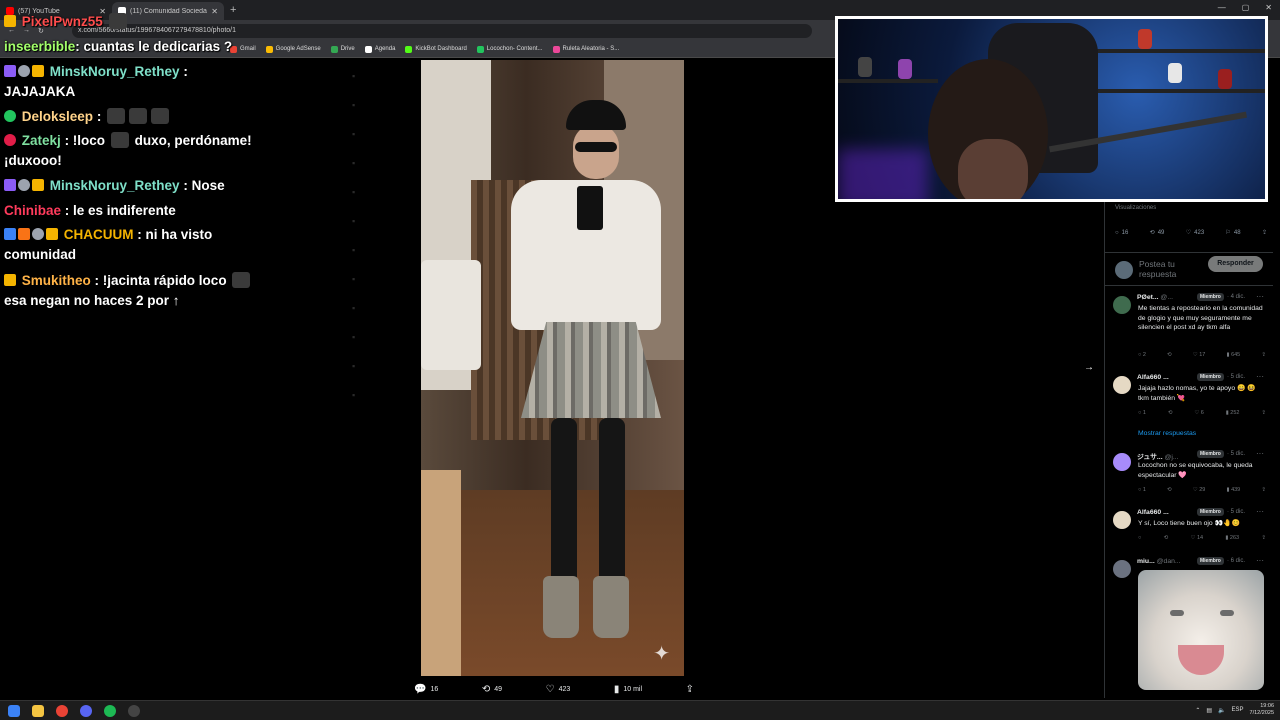  Describe the element at coordinates (92, 300) in the screenshot. I see `chat-text: esa negan no haces 2 por ↑` at that location.